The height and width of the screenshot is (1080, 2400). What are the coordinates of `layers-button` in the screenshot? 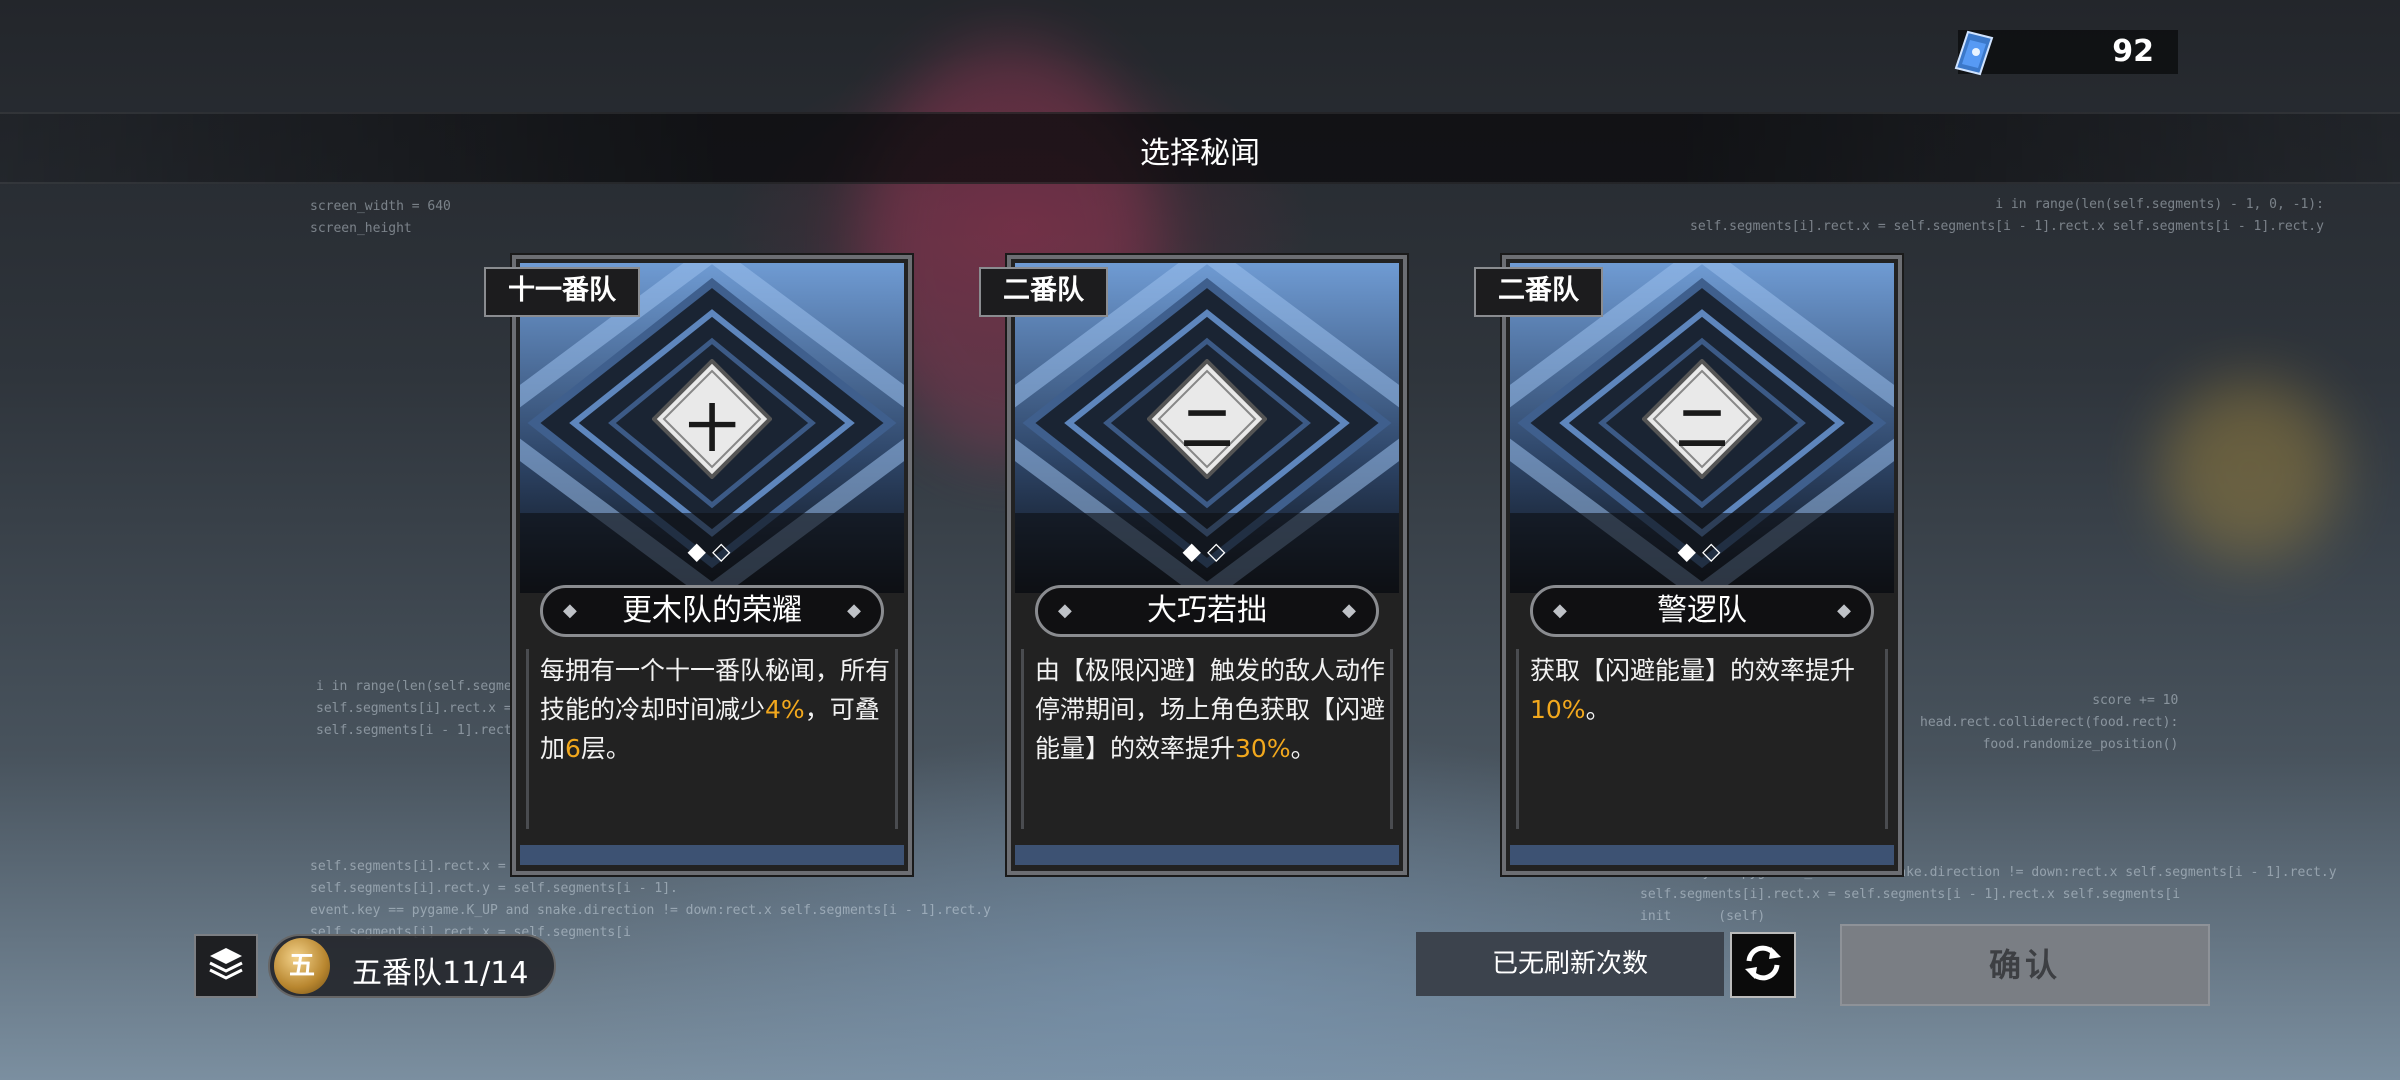 It's located at (226, 966).